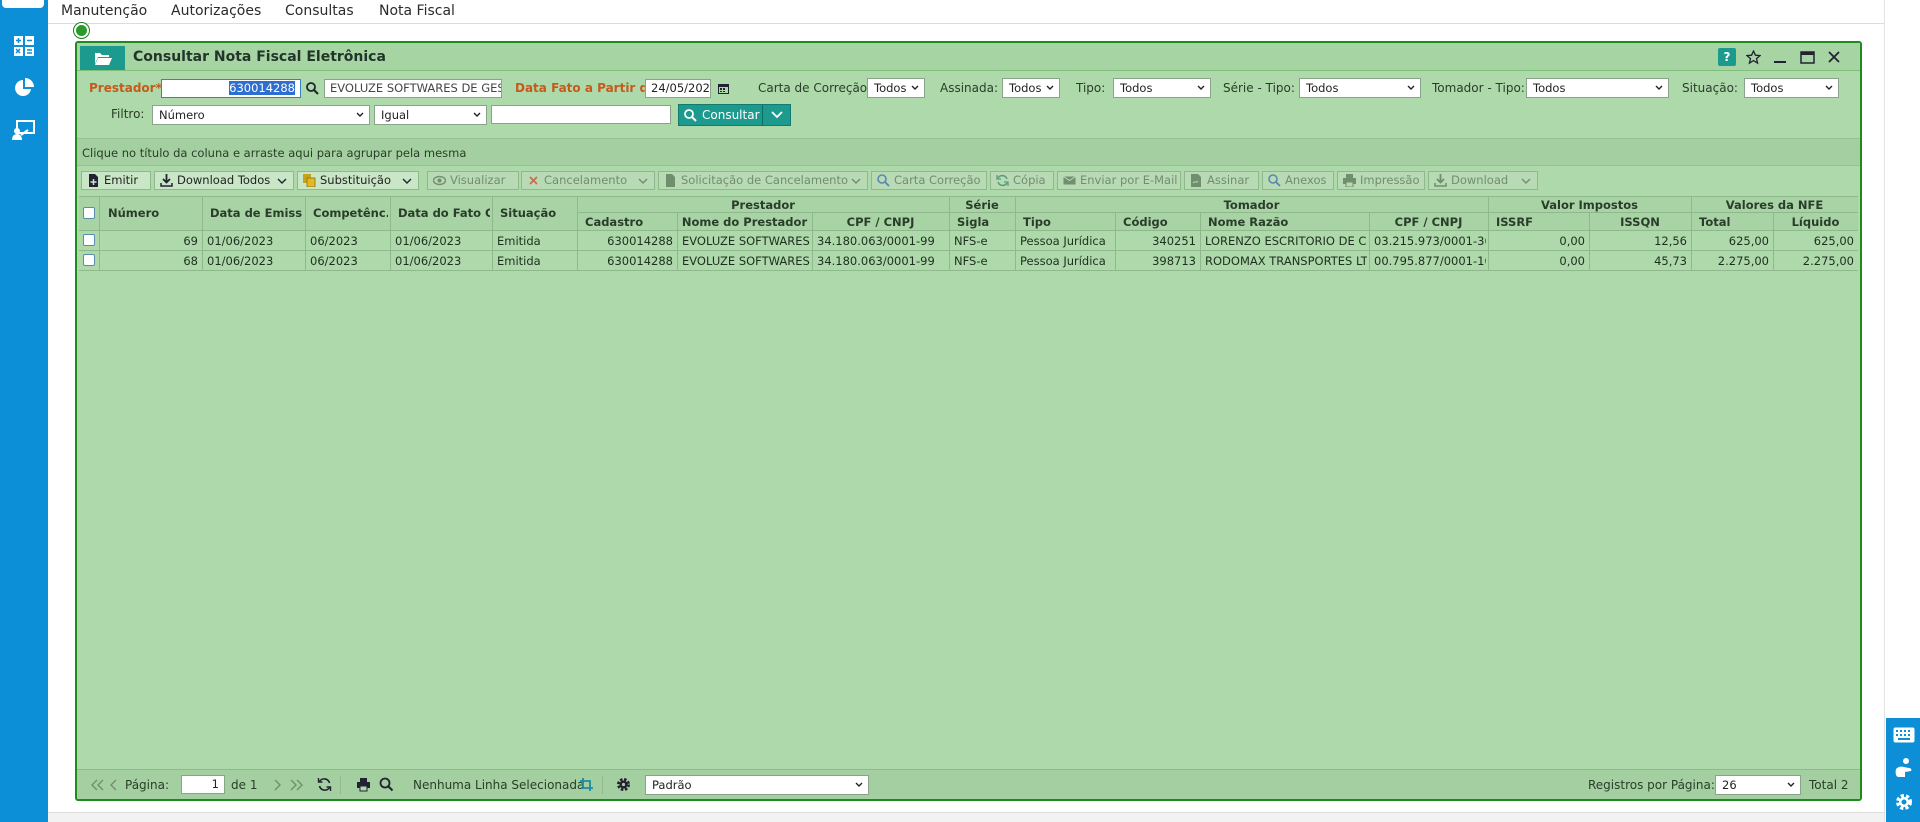 This screenshot has width=1920, height=822. I want to click on copia-button: Cópia, so click(1022, 180).